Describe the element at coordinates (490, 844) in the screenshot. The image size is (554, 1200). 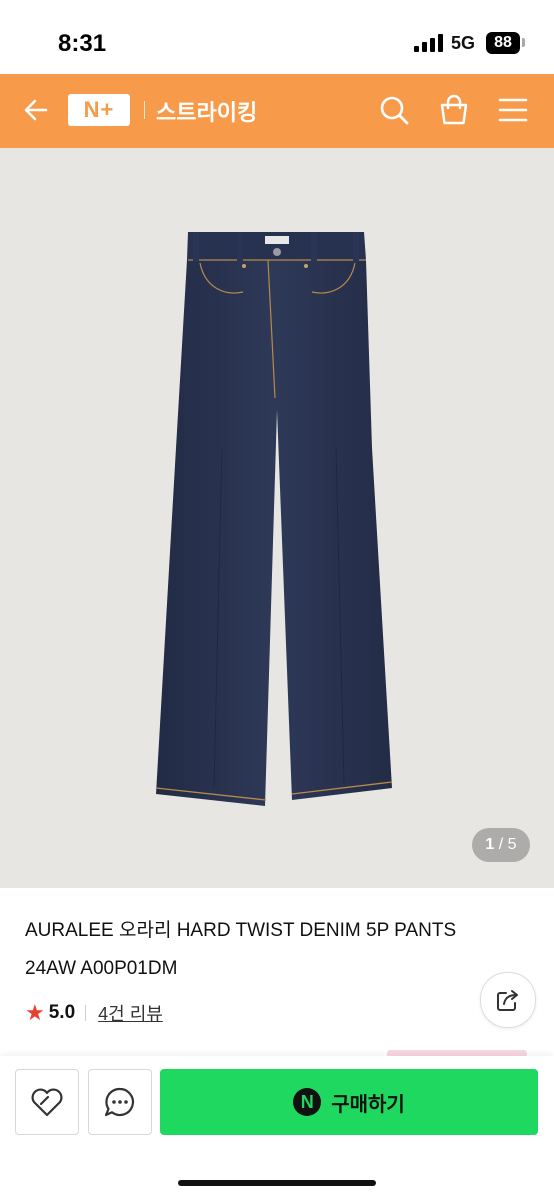
I see `image-counter-current: 1` at that location.